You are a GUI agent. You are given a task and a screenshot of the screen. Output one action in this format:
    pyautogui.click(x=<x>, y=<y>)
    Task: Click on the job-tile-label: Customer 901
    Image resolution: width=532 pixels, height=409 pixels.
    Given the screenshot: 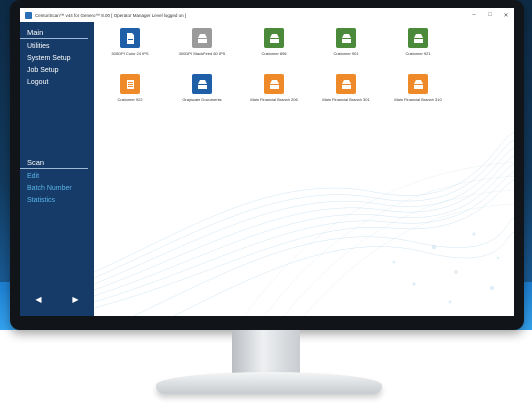 What is the action you would take?
    pyautogui.click(x=346, y=53)
    